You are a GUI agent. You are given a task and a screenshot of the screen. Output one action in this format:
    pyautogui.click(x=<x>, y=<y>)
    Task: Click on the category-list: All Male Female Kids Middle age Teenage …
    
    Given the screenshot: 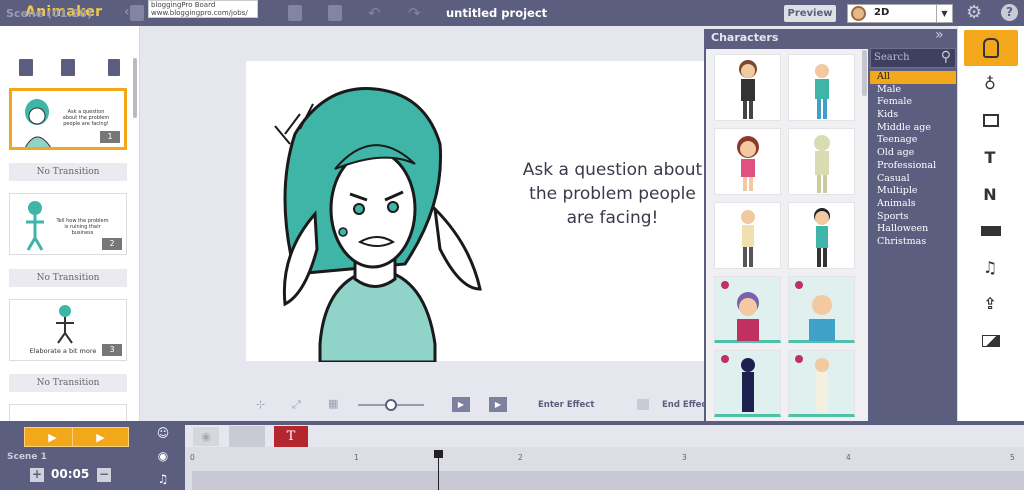 What is the action you would take?
    pyautogui.click(x=913, y=160)
    